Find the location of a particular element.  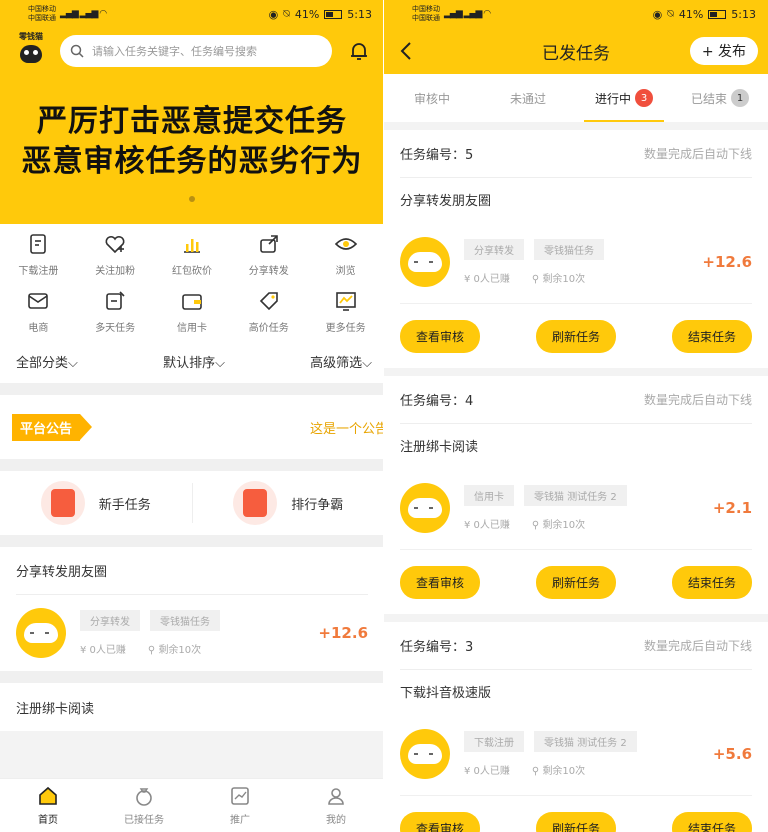

top-bar: 零钱猫 请输入任务关键字、任务编号搜索 is located at coordinates (192, 51).